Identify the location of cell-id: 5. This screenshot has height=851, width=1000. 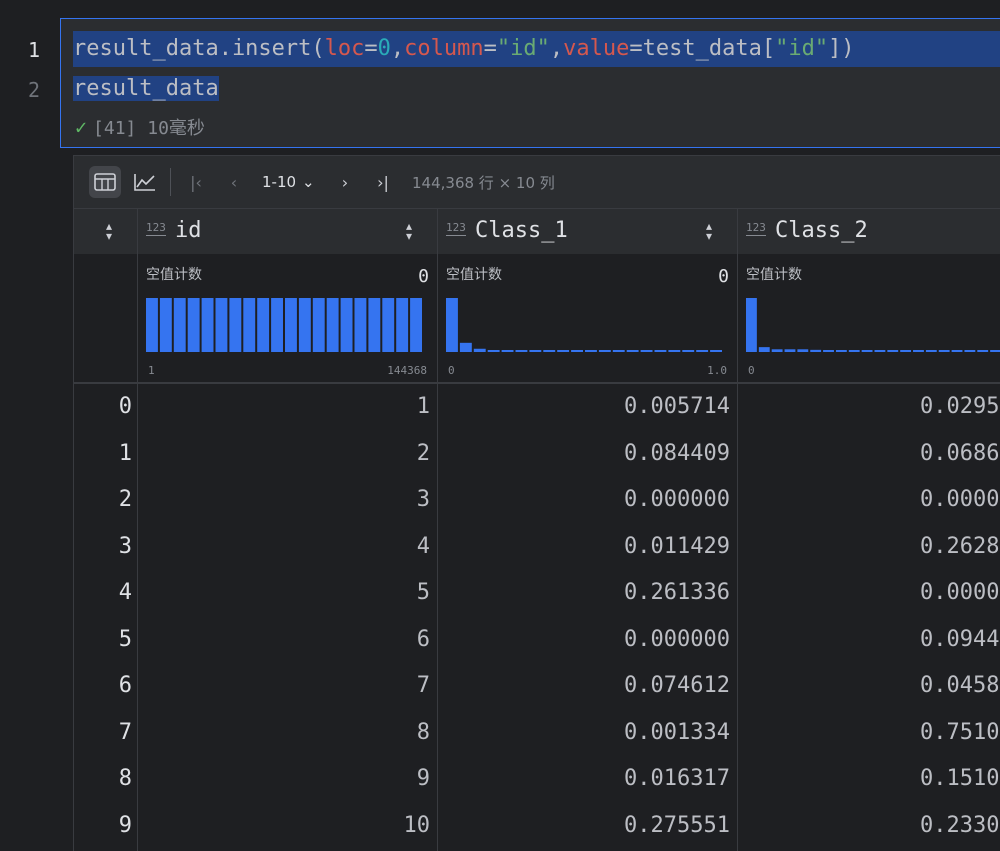
(423, 592).